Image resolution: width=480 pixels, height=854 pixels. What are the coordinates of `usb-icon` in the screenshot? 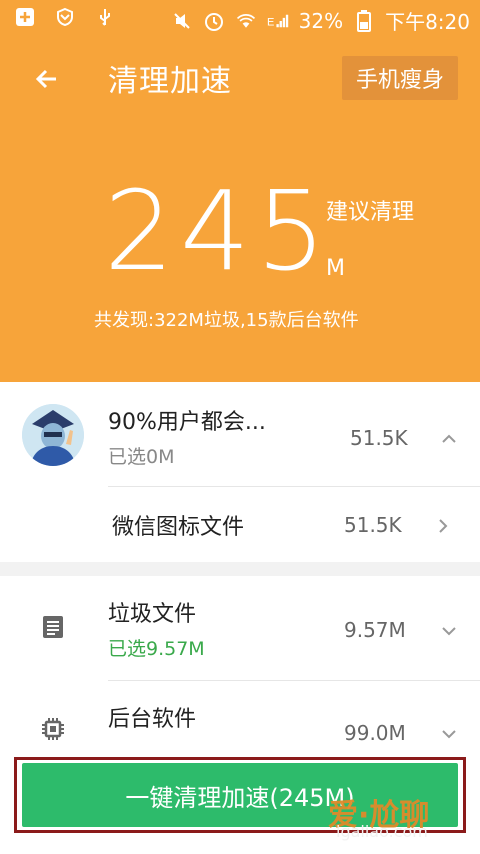 It's located at (105, 17).